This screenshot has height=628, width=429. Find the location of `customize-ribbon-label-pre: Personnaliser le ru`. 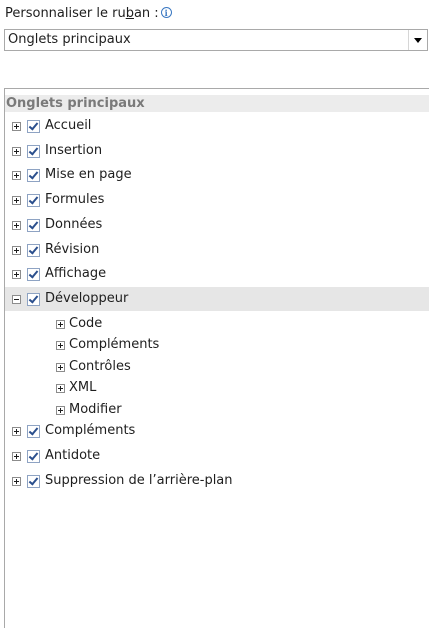

customize-ribbon-label-pre: Personnaliser le ru is located at coordinates (65, 13).